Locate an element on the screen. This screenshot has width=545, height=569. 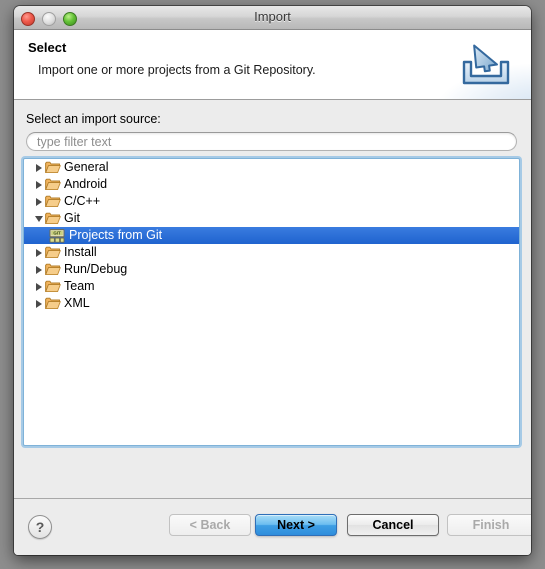
window-titlebar: Import is located at coordinates (272, 18).